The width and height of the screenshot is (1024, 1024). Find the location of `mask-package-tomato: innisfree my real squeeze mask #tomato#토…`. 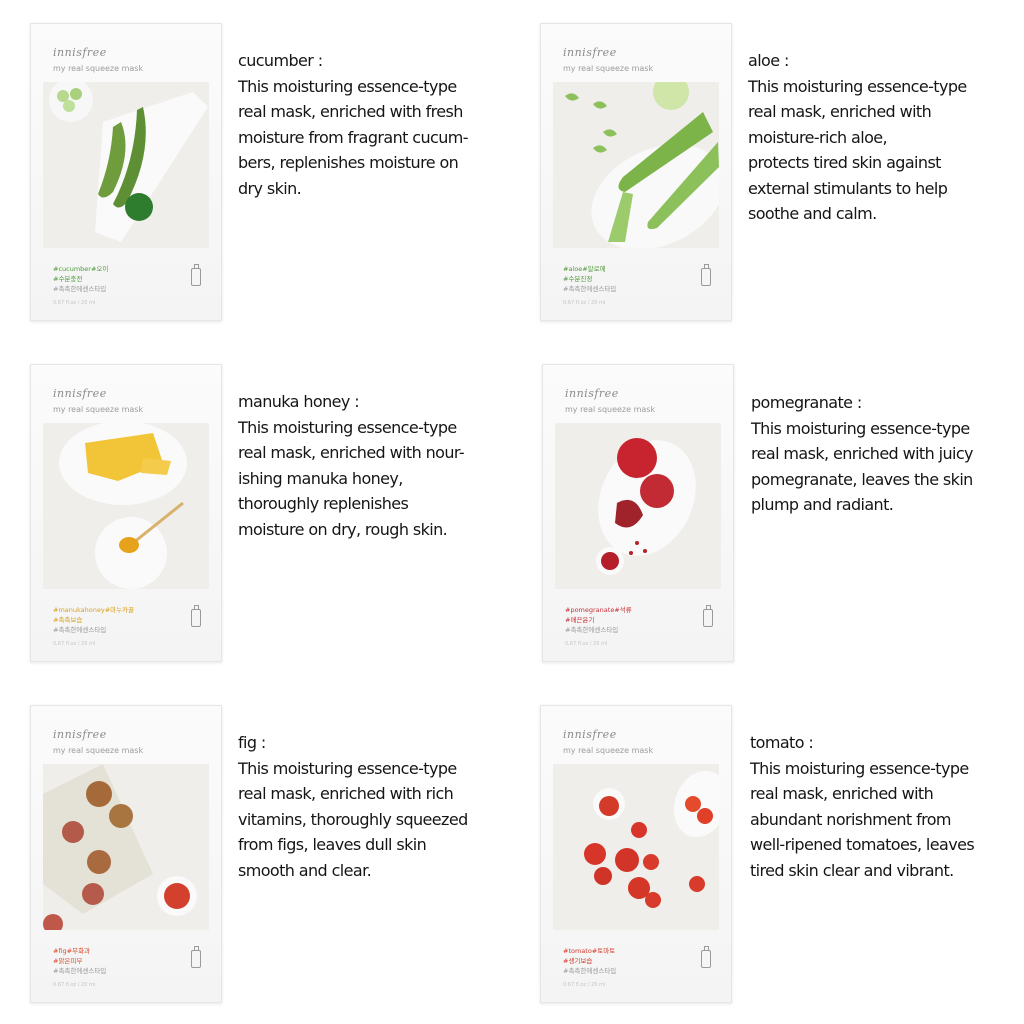

mask-package-tomato: innisfree my real squeeze mask #tomato#토… is located at coordinates (636, 854).